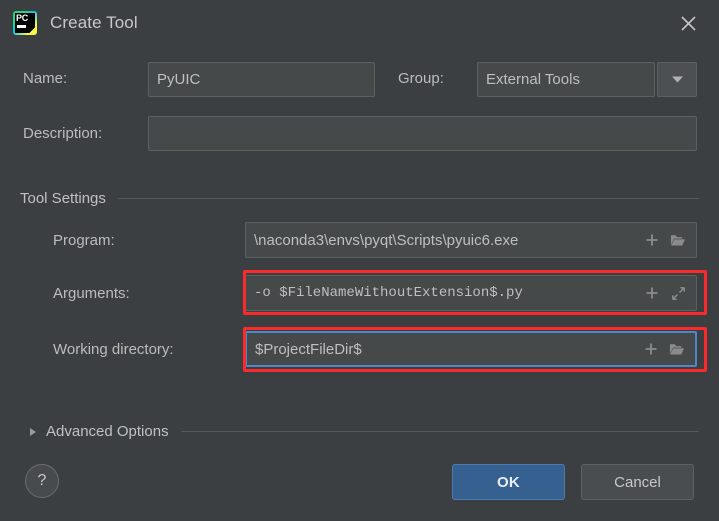 The image size is (719, 521). I want to click on name-label: Name:, so click(45, 78).